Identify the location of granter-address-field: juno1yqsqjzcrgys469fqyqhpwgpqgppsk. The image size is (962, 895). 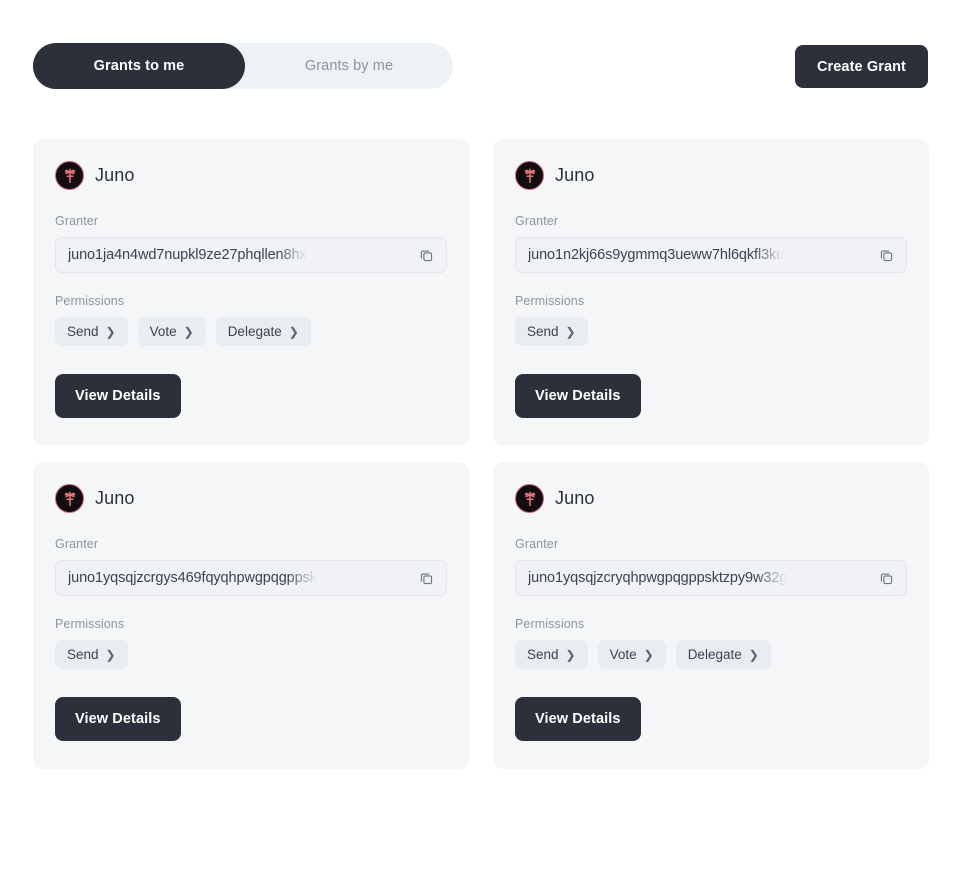
(251, 578).